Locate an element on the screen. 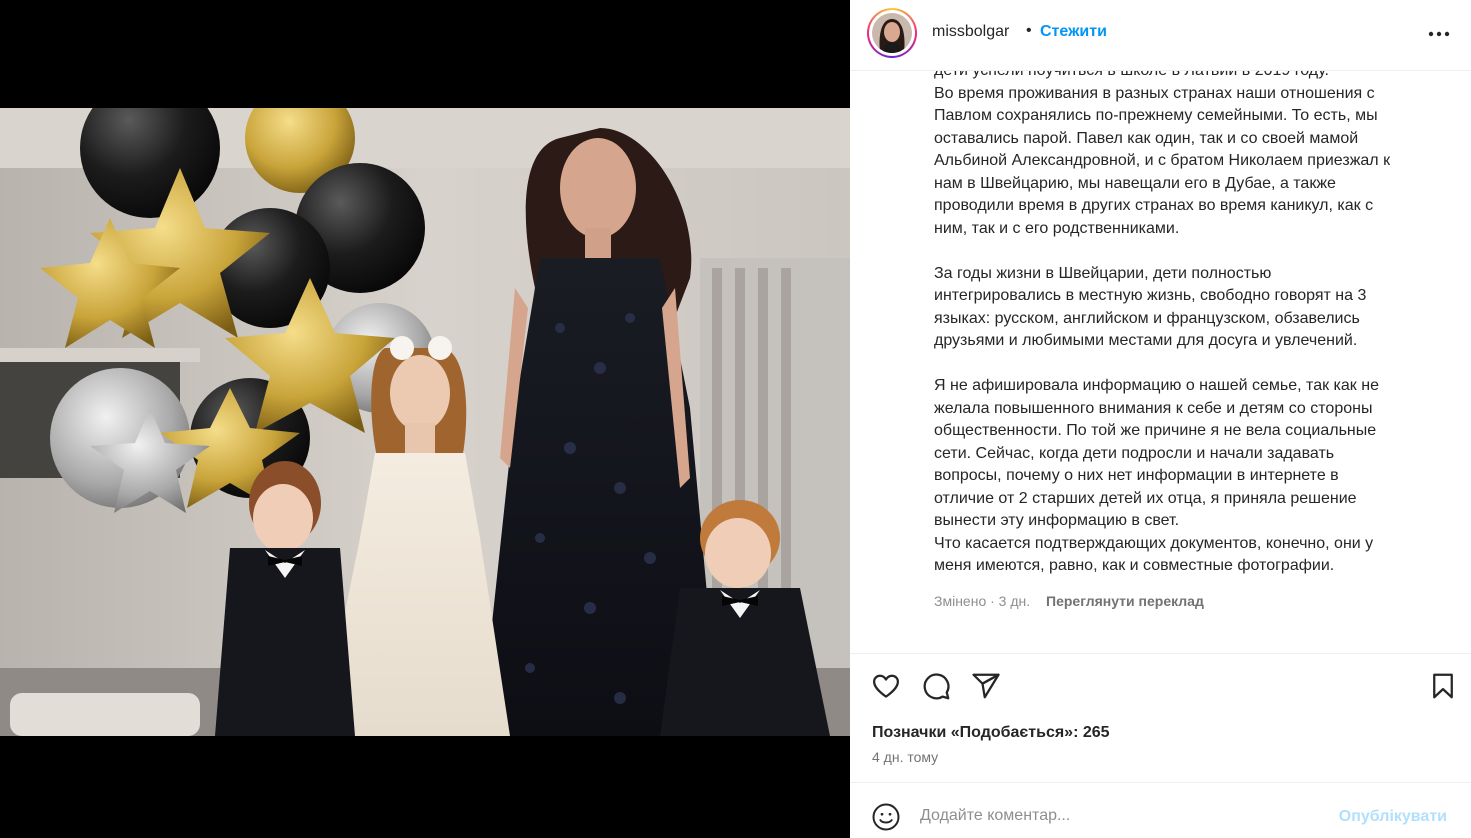 The height and width of the screenshot is (838, 1471). emoji-icon is located at coordinates (886, 817).